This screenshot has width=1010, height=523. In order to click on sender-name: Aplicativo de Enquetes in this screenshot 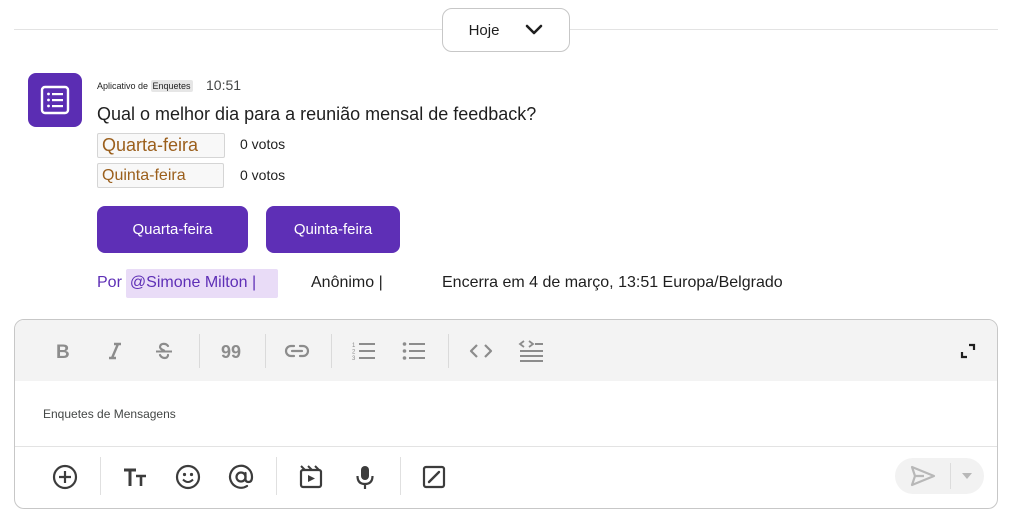, I will do `click(145, 86)`.